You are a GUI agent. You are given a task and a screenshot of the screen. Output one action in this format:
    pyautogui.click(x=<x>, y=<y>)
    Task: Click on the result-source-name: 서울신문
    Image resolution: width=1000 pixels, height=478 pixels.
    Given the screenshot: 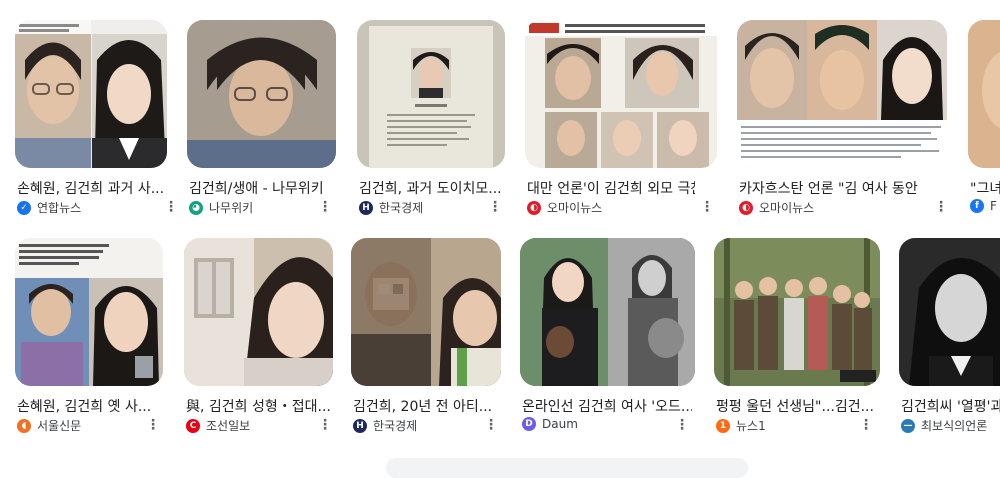 What is the action you would take?
    pyautogui.click(x=59, y=426)
    